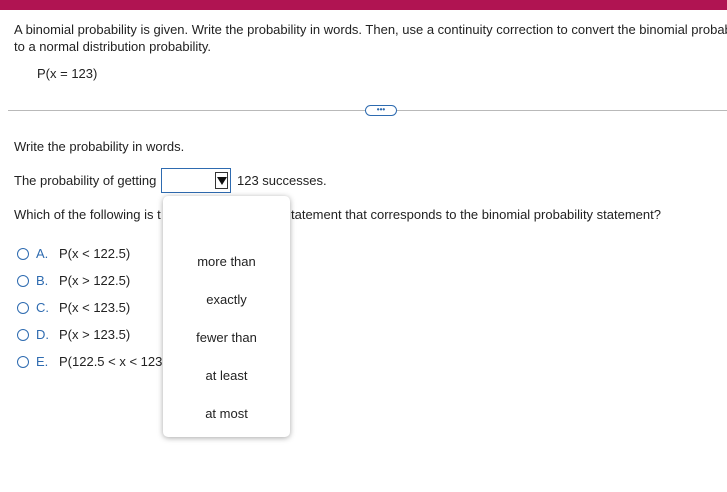 This screenshot has width=727, height=492. Describe the element at coordinates (42, 307) in the screenshot. I see `option-letter: C.` at that location.